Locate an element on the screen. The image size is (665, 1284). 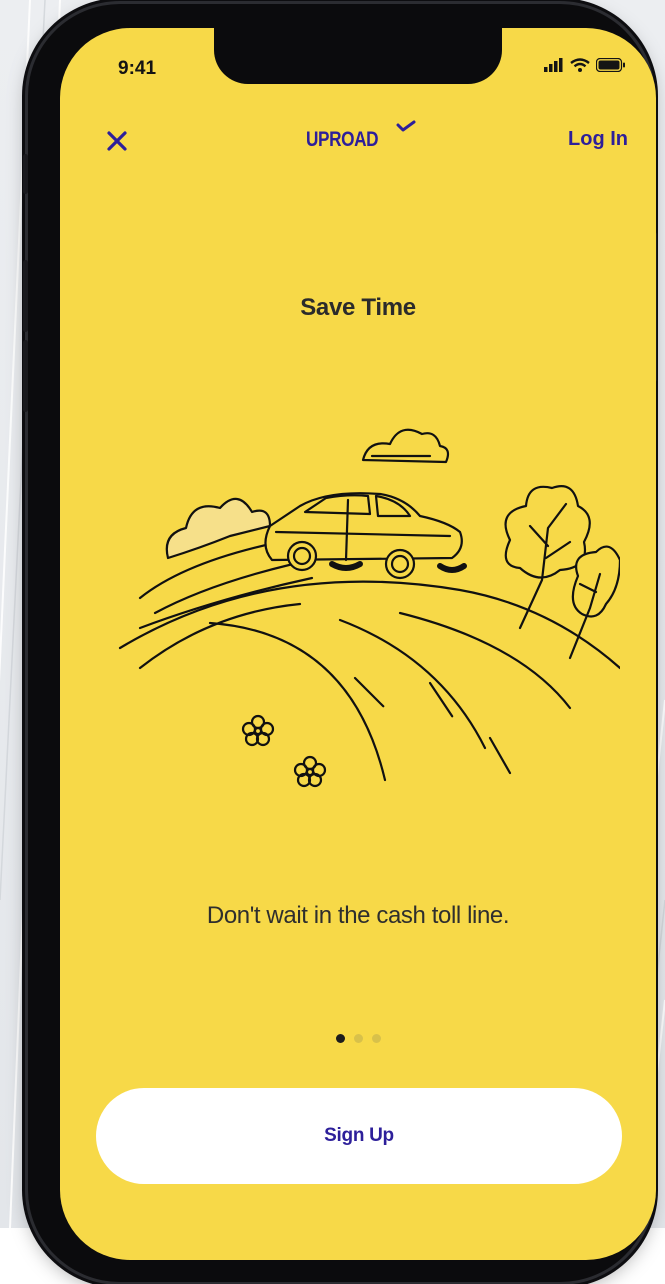
page-title: Save Time is located at coordinates (358, 307).